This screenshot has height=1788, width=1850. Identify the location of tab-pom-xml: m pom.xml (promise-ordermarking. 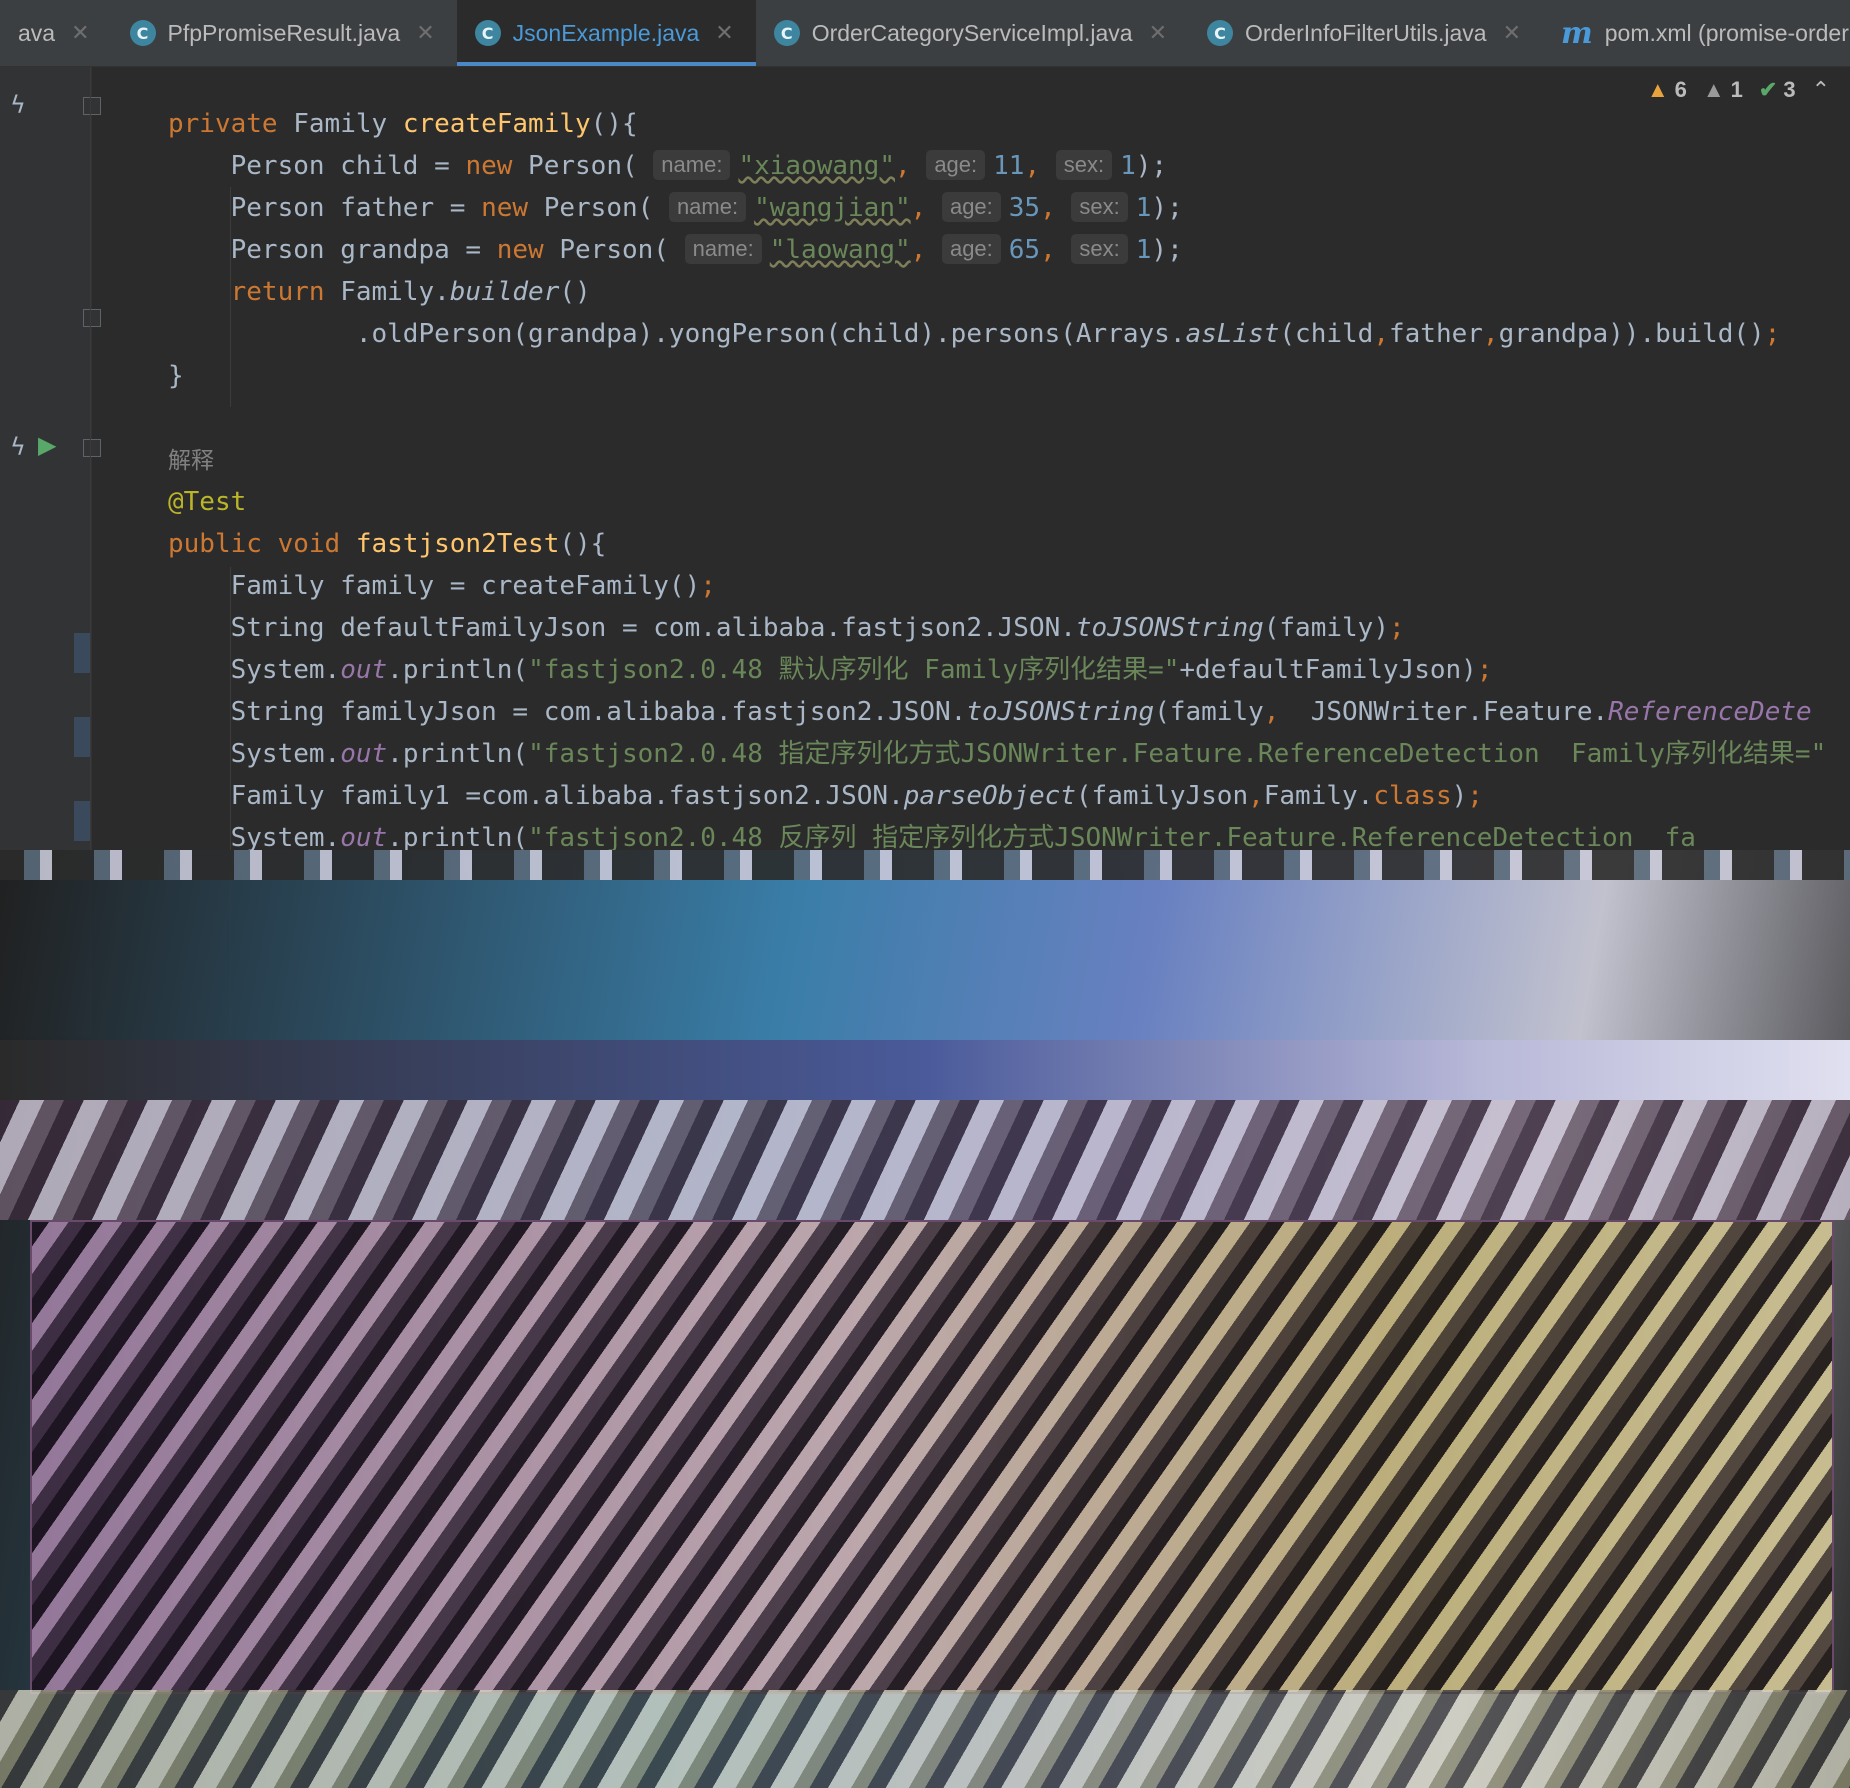
(1696, 33).